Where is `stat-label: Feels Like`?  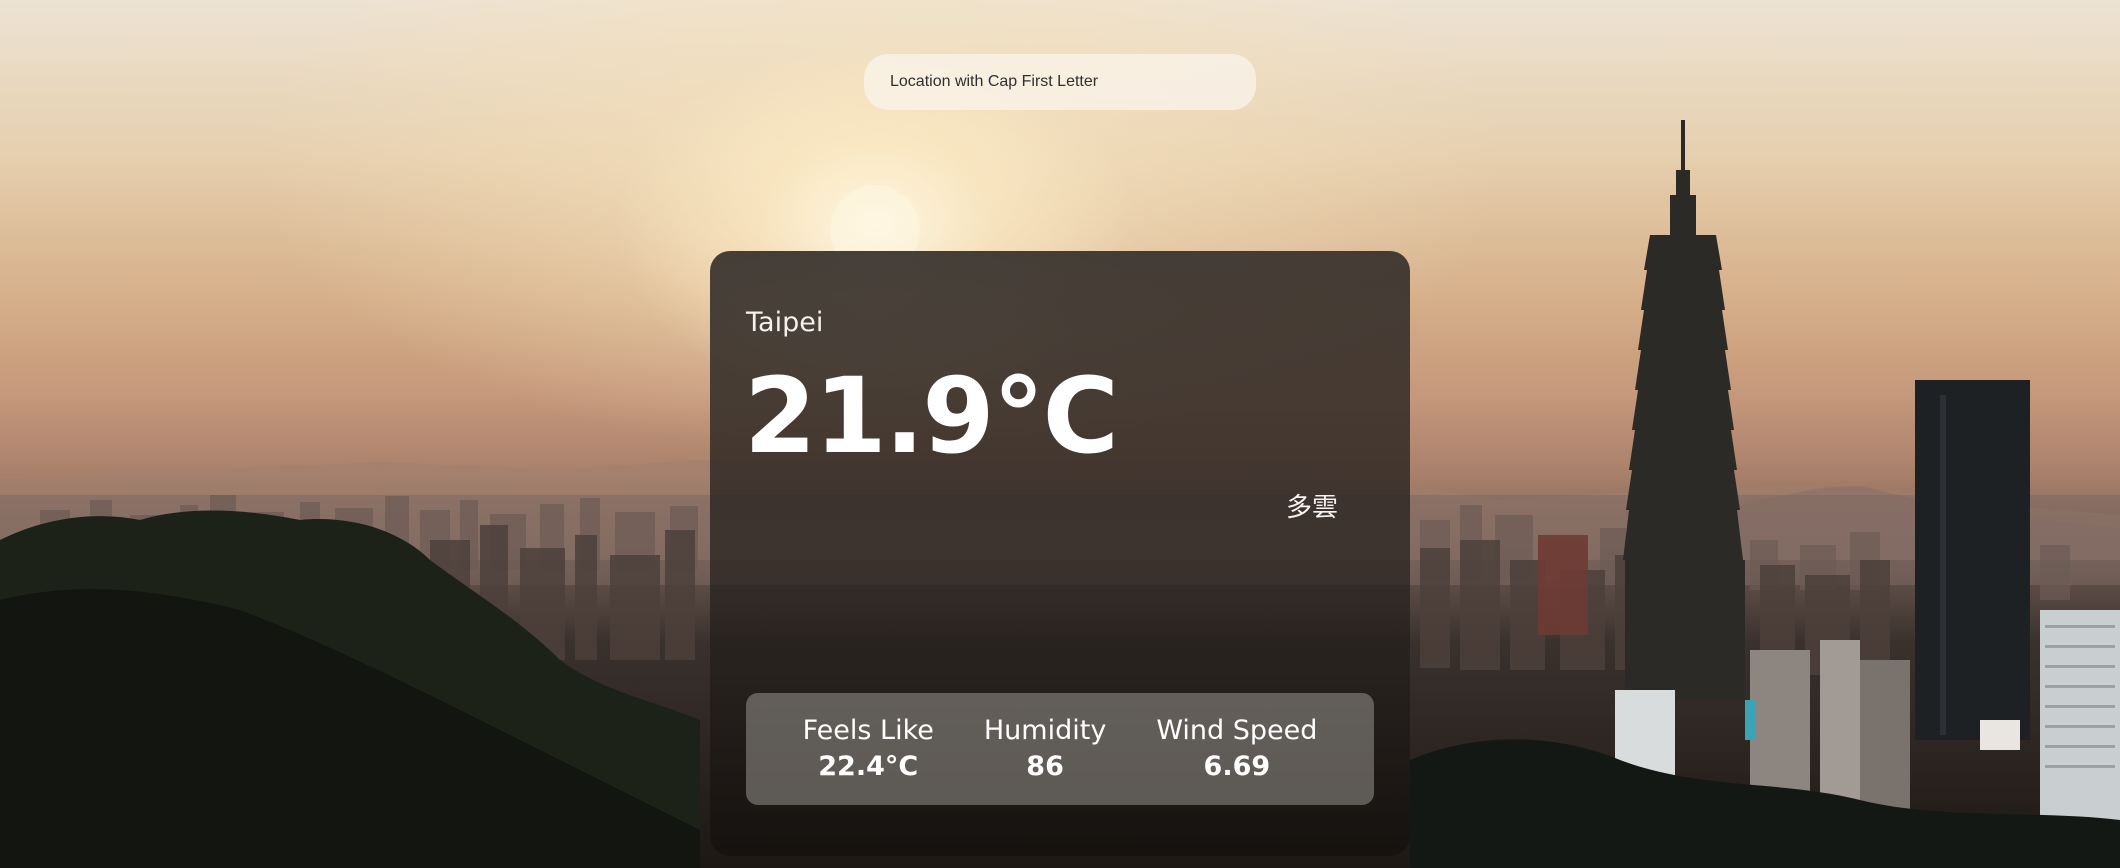 stat-label: Feels Like is located at coordinates (868, 730).